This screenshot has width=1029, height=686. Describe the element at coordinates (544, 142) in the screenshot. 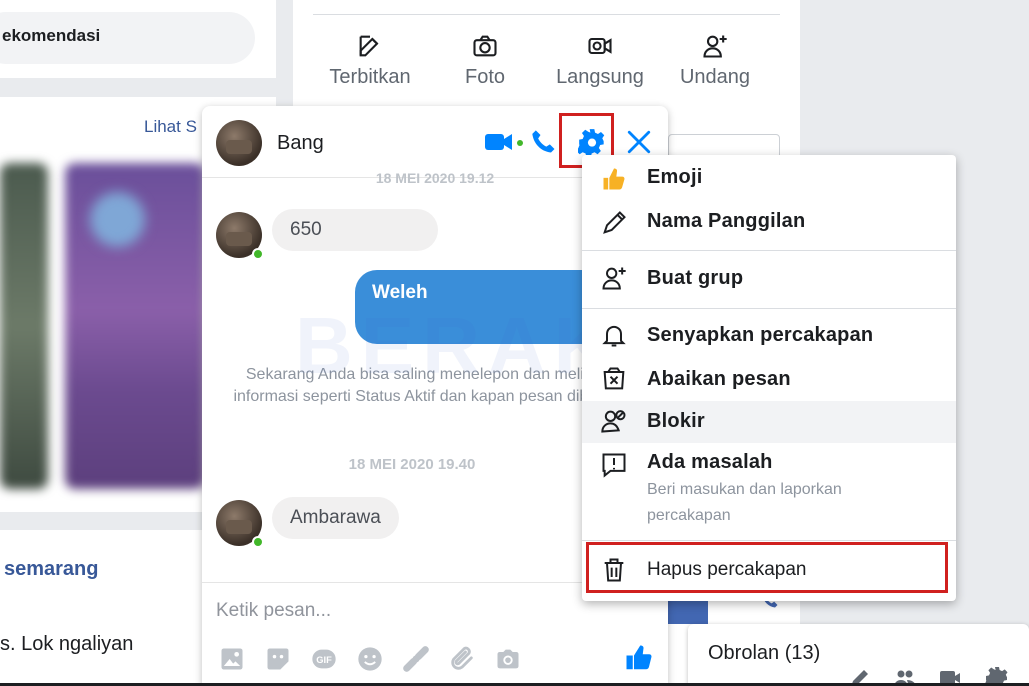

I see `phone-call-icon` at that location.